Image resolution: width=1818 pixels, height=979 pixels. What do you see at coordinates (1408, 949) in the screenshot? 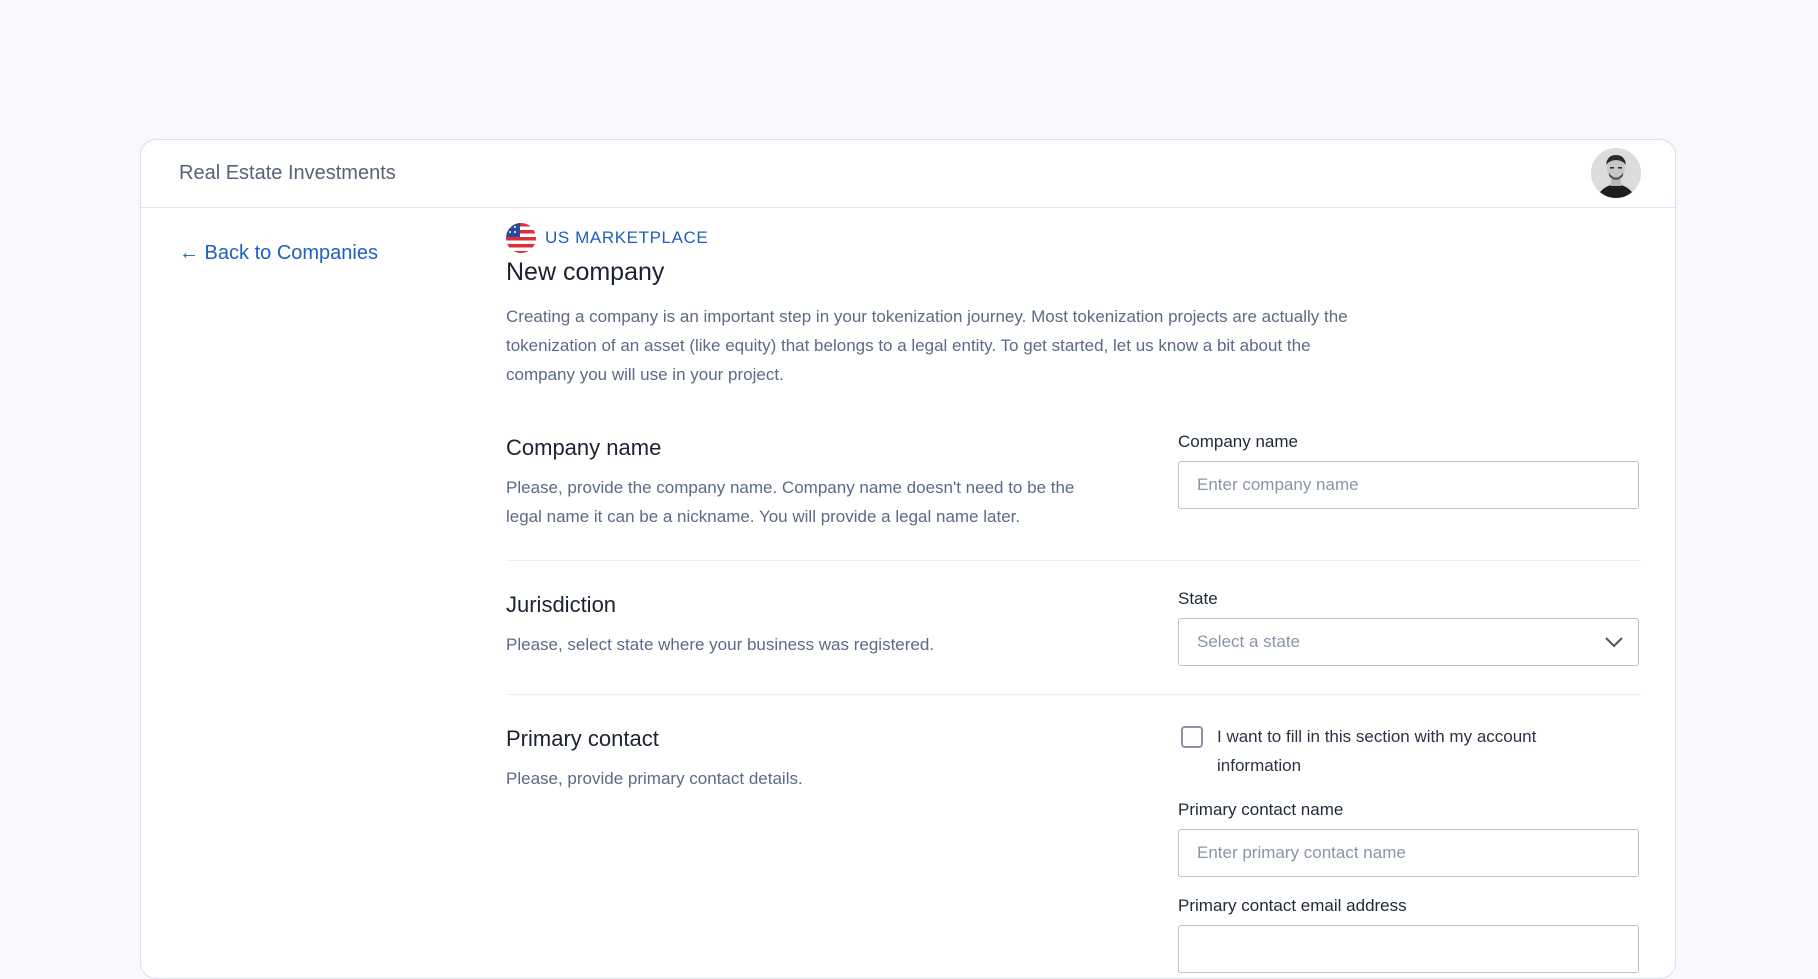
I see `primary-contact-email-input` at bounding box center [1408, 949].